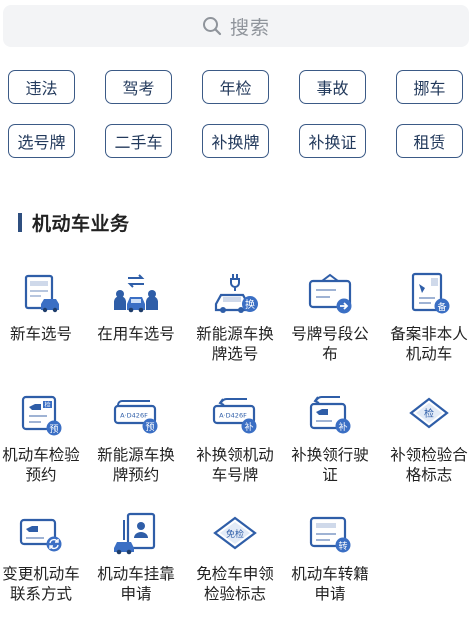 The height and width of the screenshot is (633, 472). I want to click on service-label: 机动车检验预约, so click(41, 465).